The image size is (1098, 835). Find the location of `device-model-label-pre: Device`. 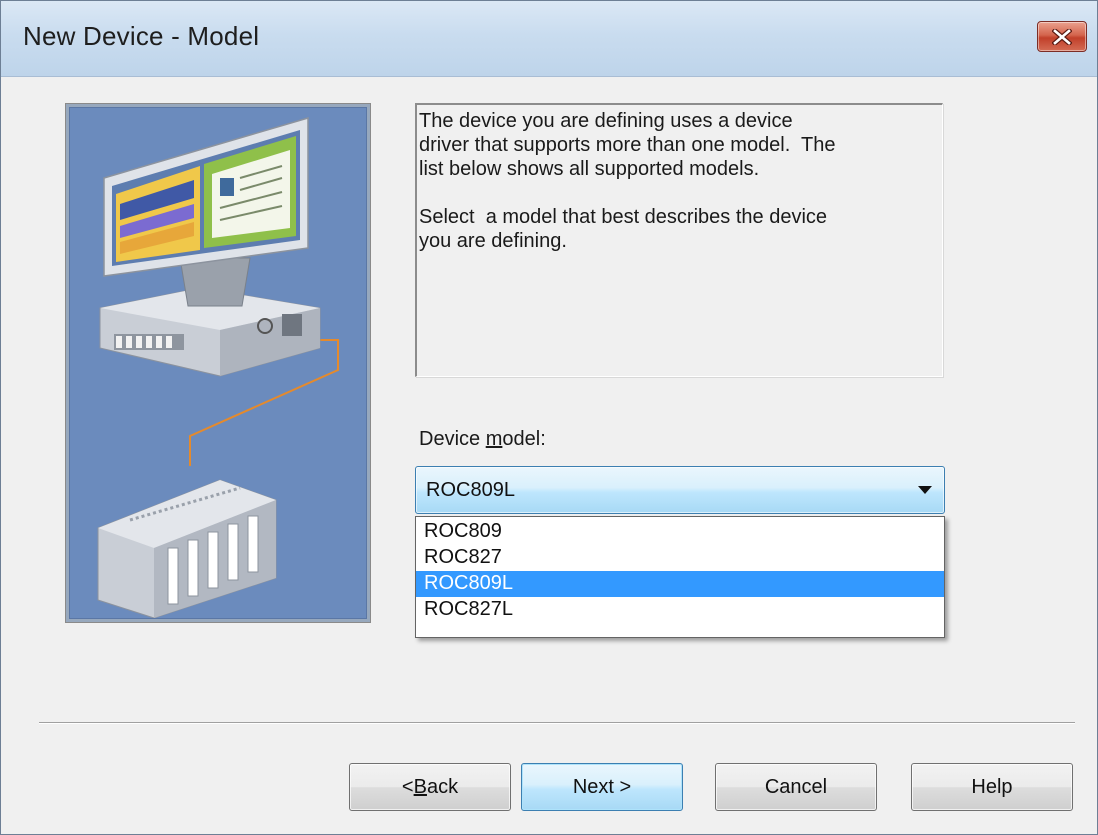

device-model-label-pre: Device is located at coordinates (452, 439).